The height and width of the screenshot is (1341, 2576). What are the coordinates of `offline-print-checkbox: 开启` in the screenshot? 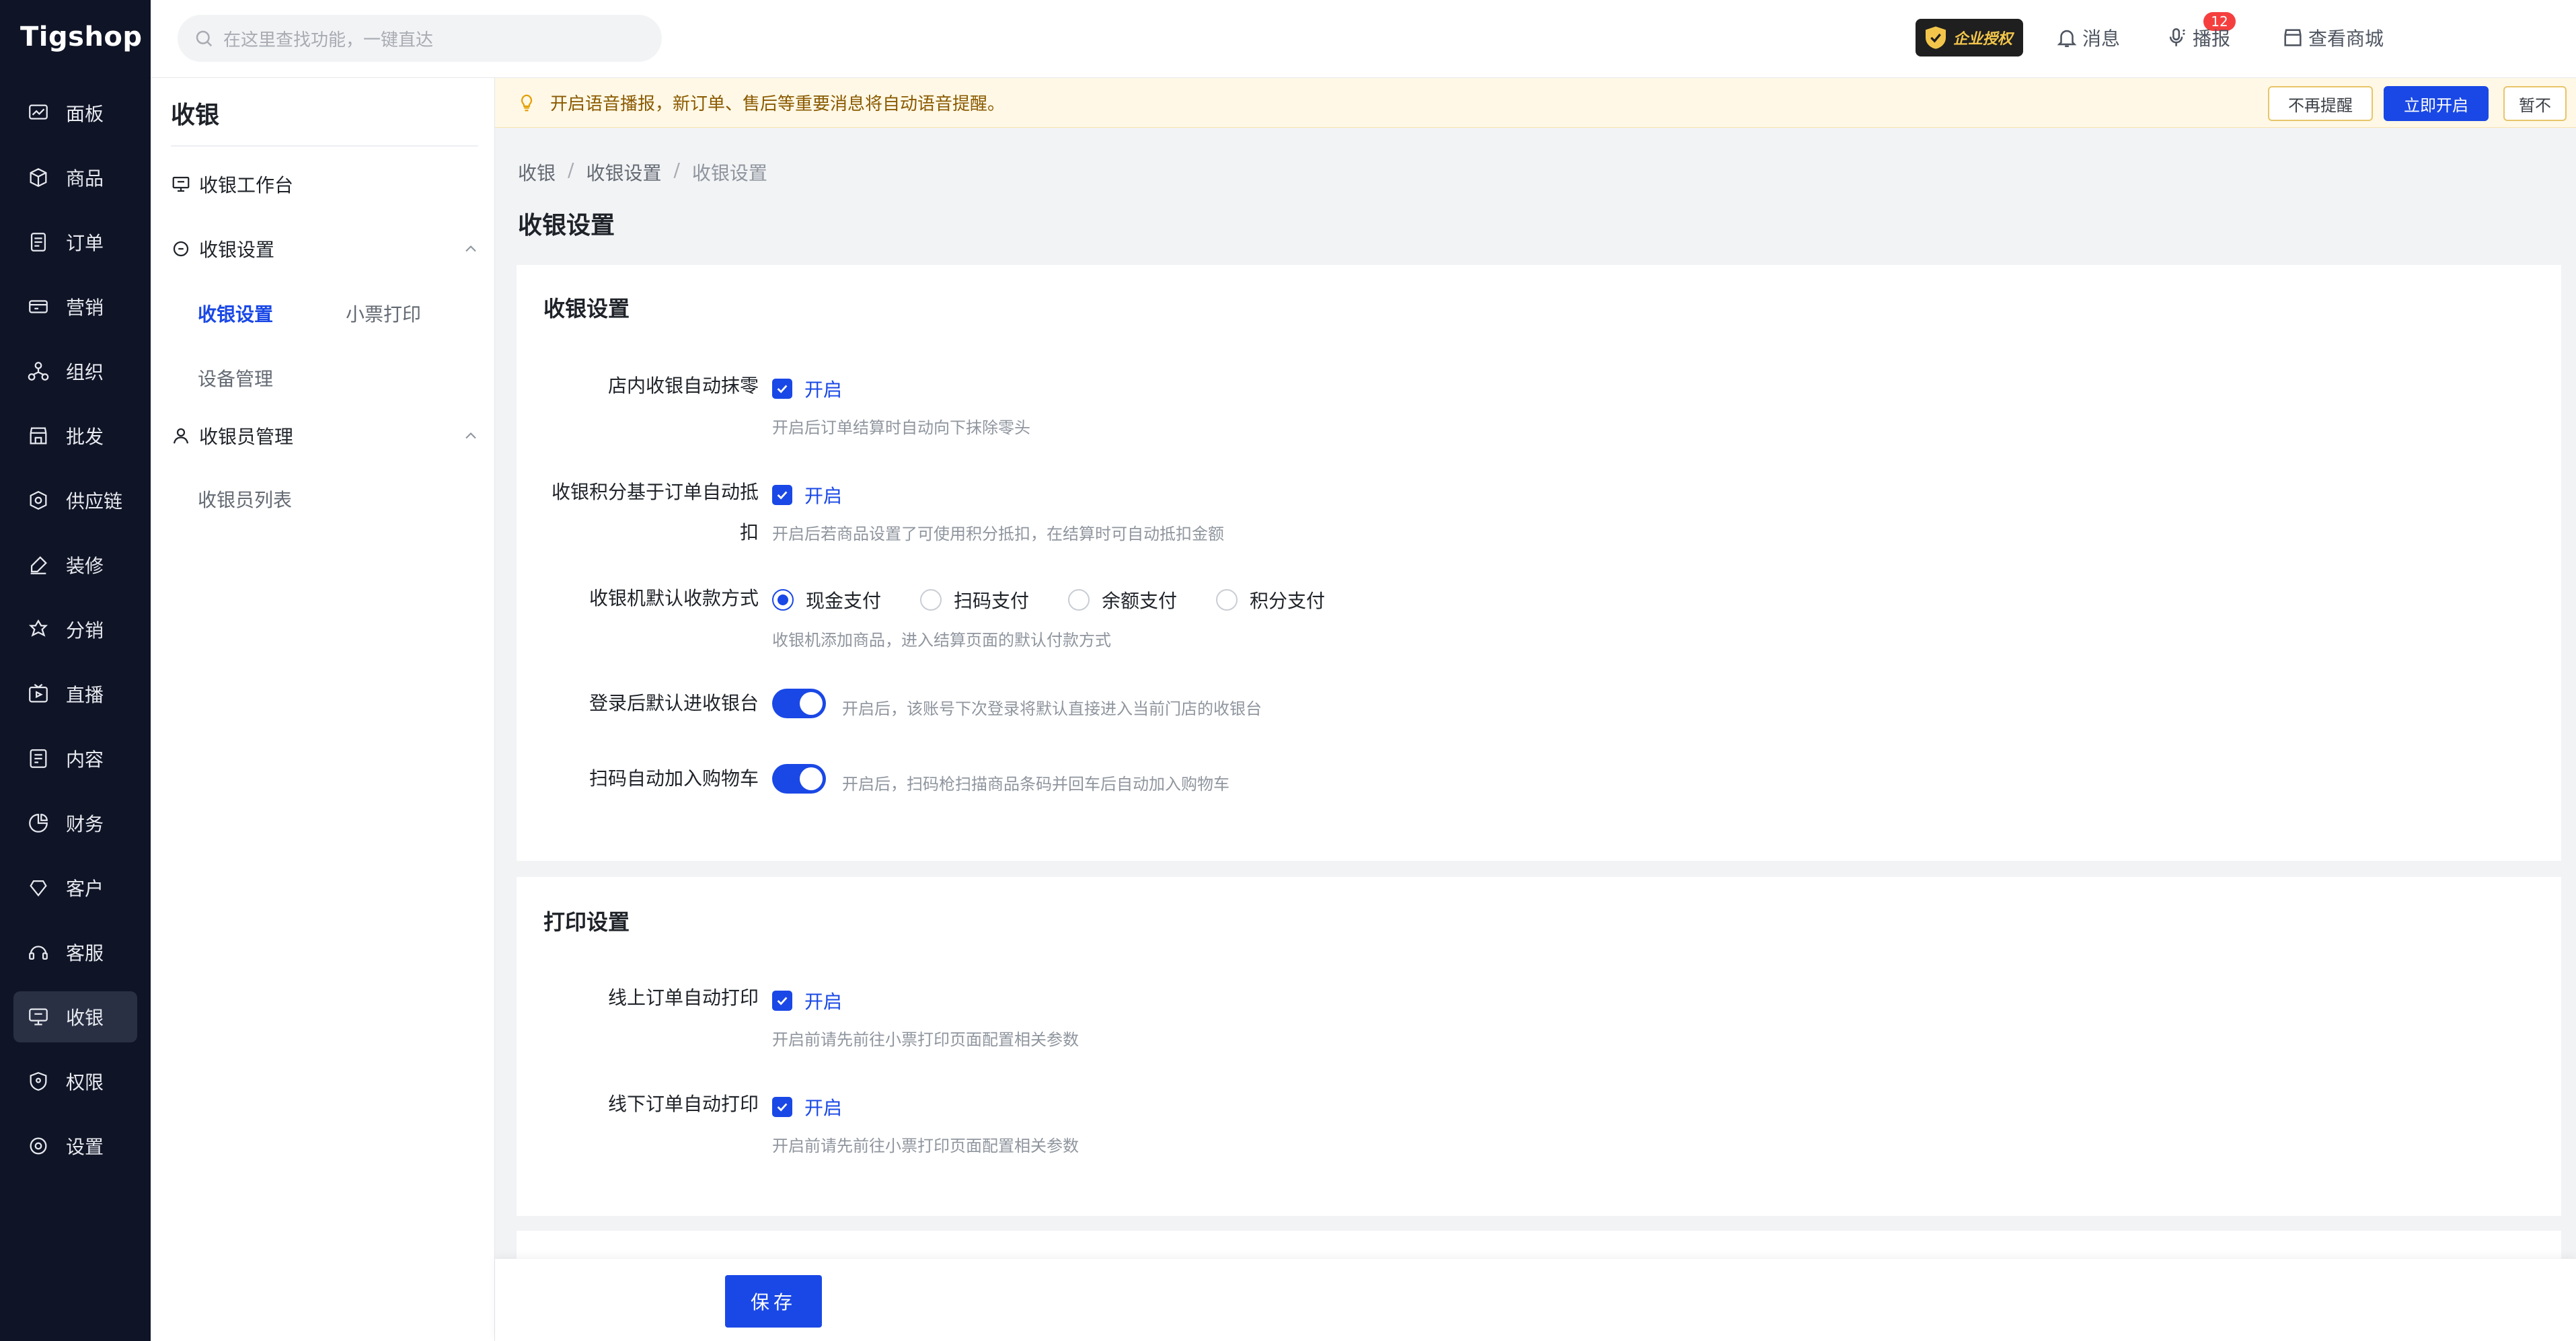 It's located at (807, 1107).